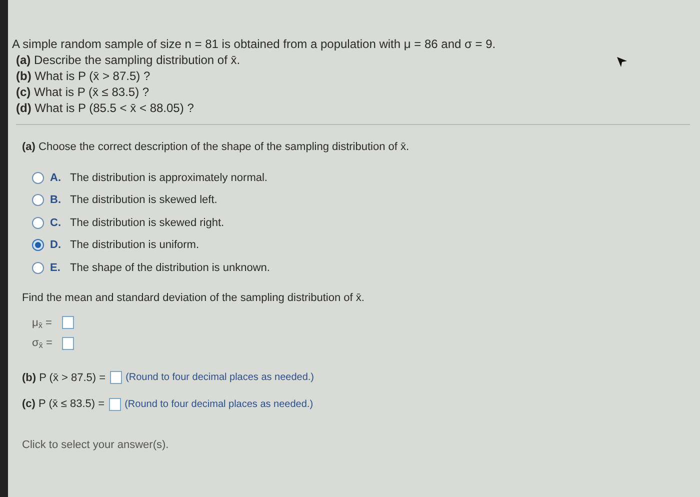 This screenshot has height=497, width=700. Describe the element at coordinates (95, 445) in the screenshot. I see `status-text: Click to select your answer(s).` at that location.